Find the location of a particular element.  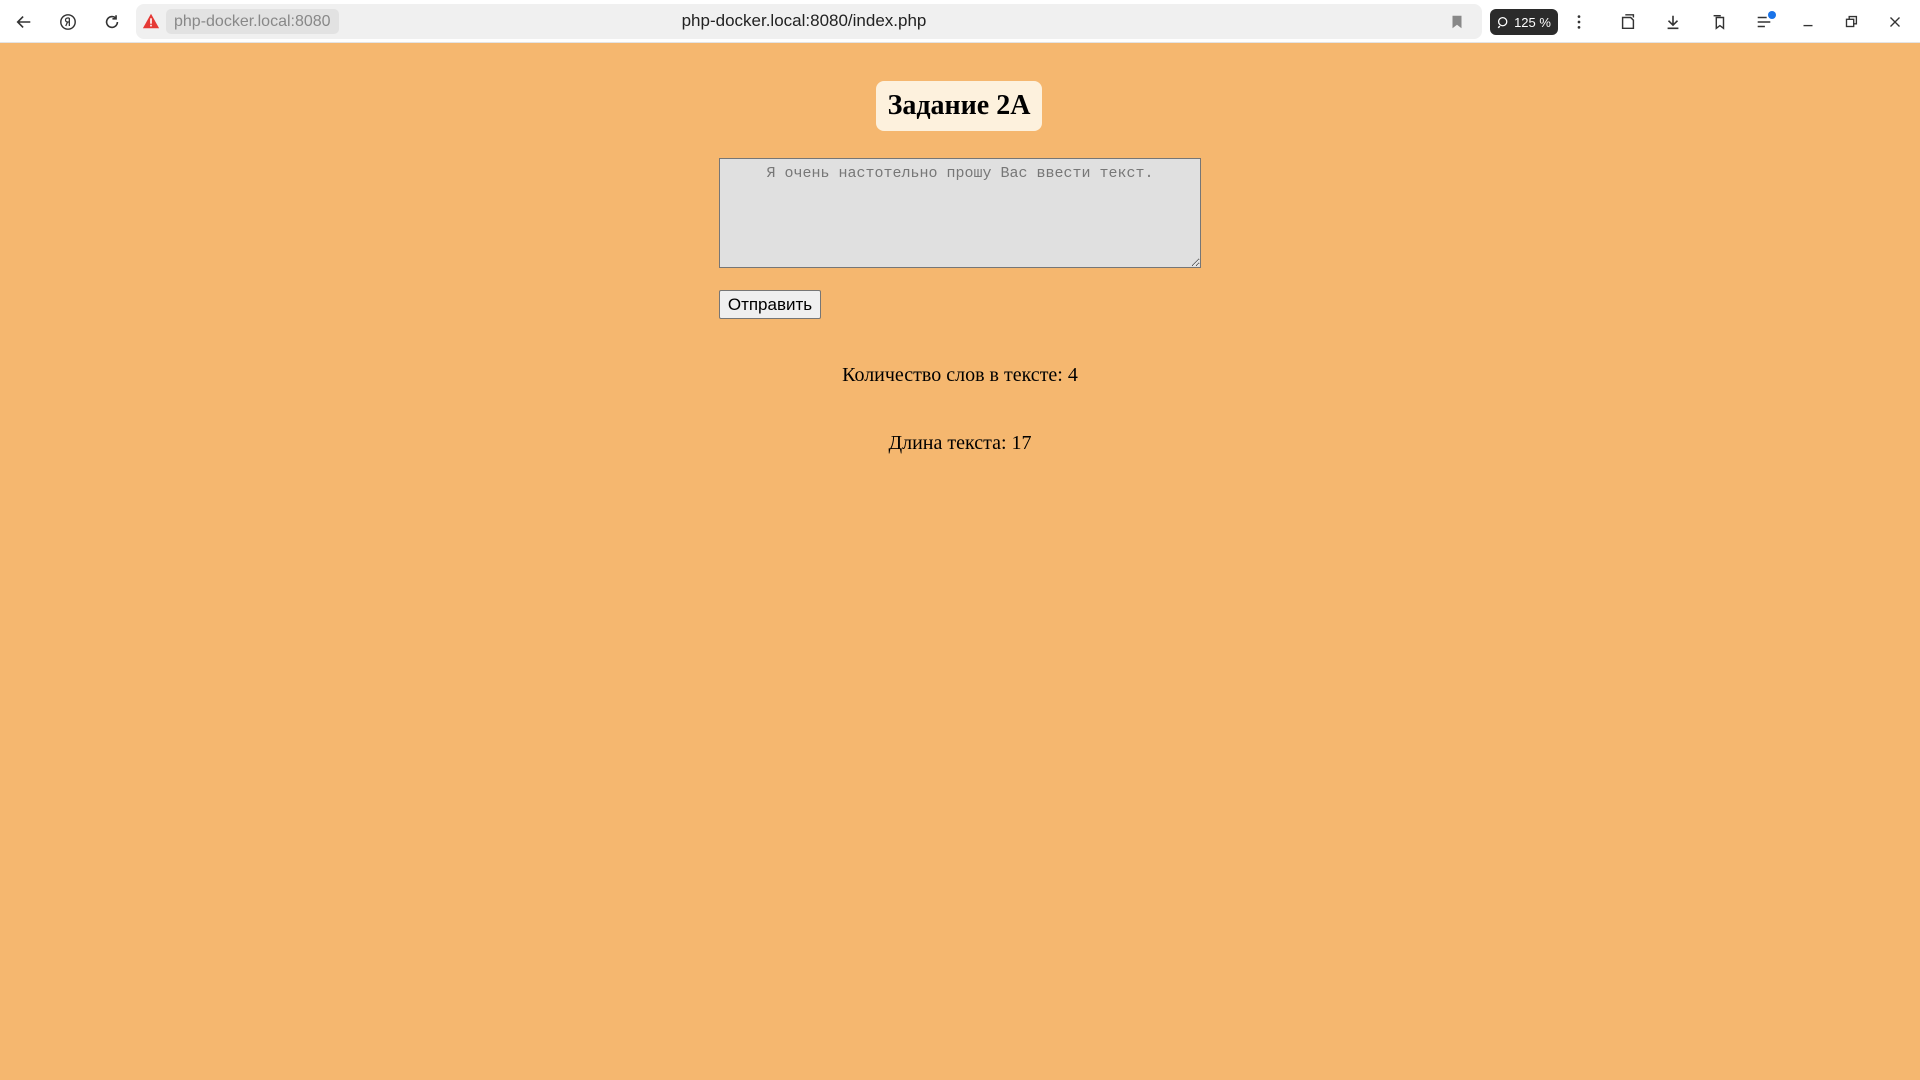

download-icon is located at coordinates (1673, 22).